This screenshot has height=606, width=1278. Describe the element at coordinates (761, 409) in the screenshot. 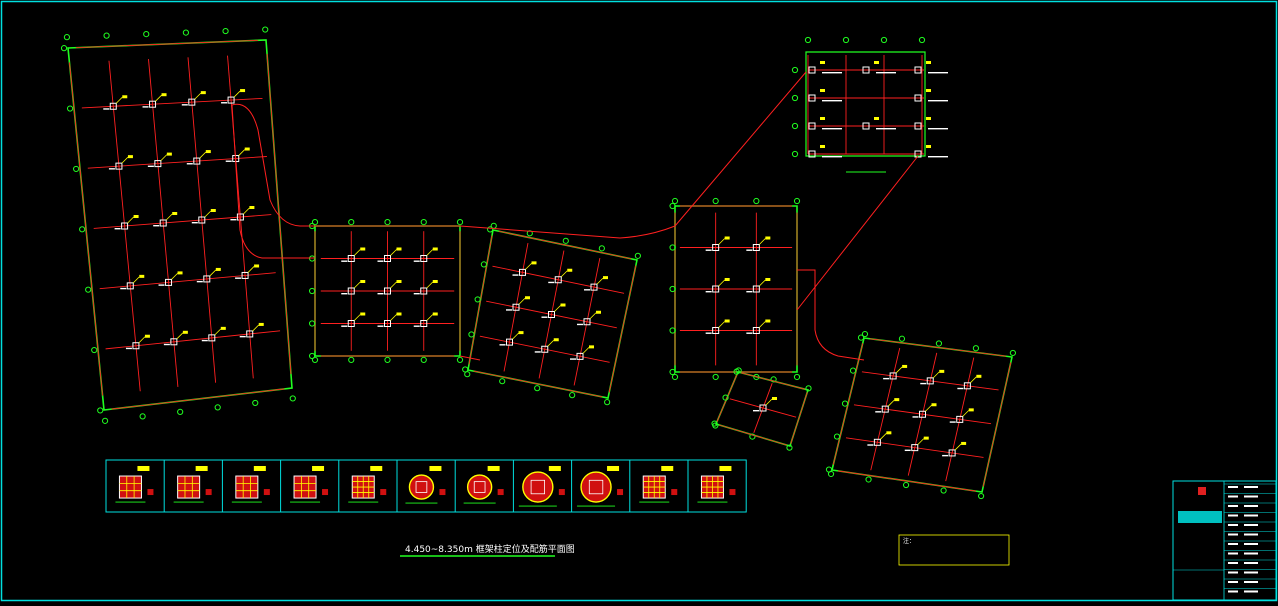

I see `plan-wing` at that location.